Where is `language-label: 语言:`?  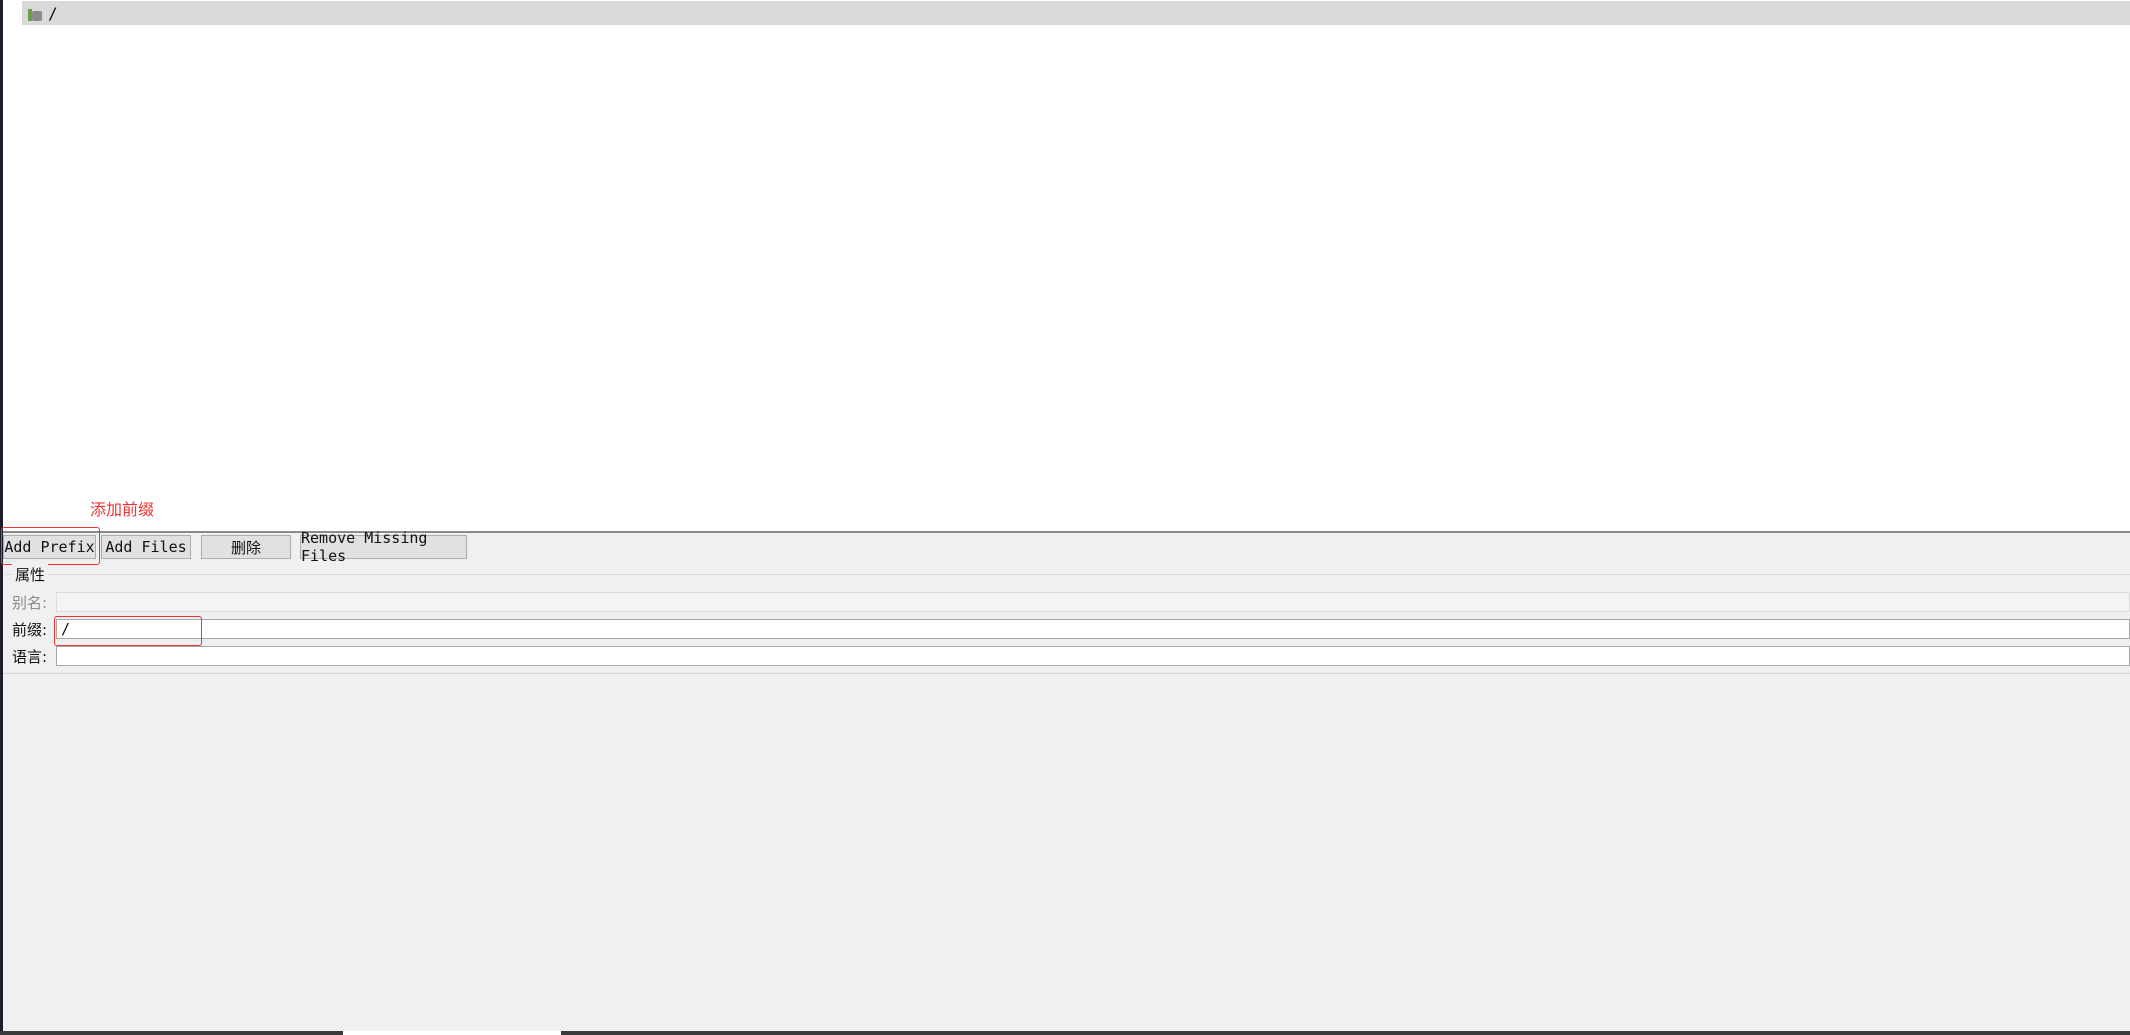 language-label: 语言: is located at coordinates (30, 657).